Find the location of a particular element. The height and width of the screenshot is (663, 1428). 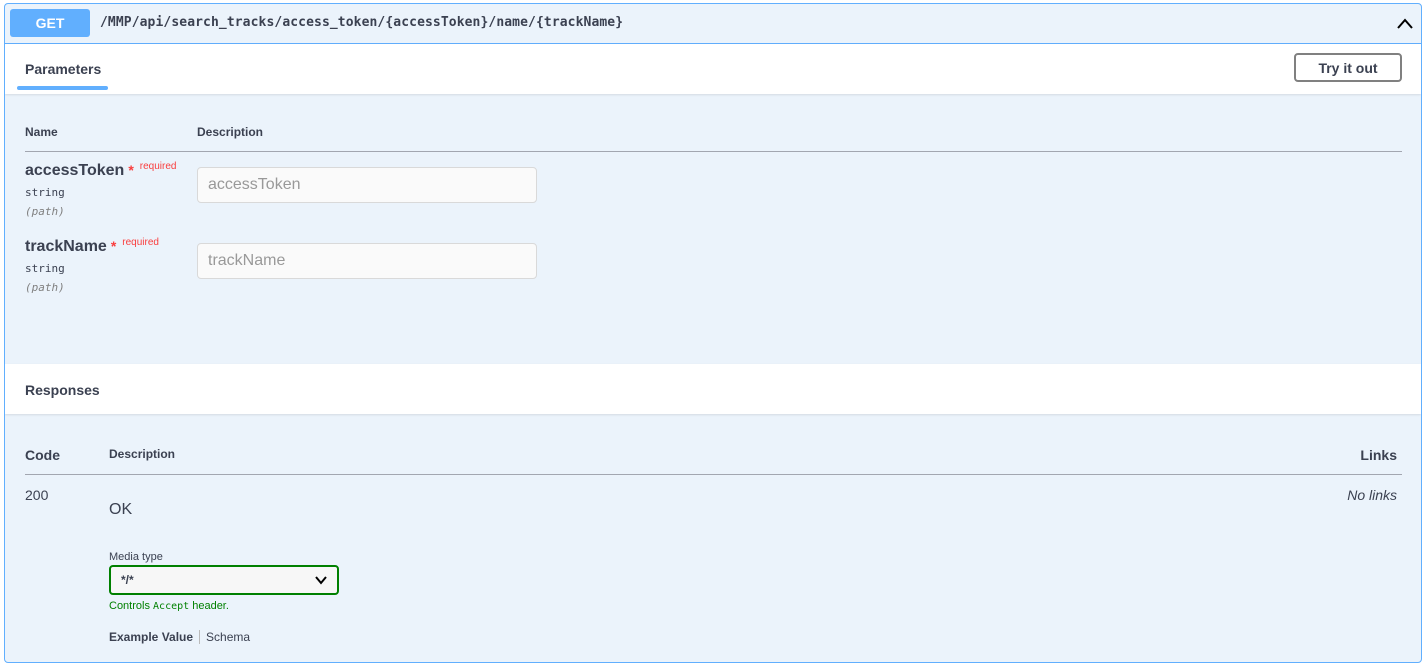

chevron-up-icon is located at coordinates (1405, 24).